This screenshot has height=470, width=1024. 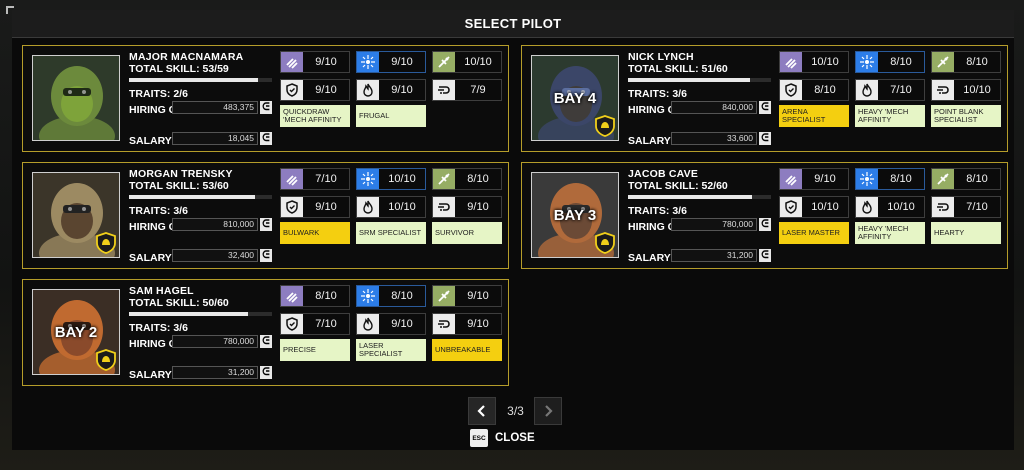 I want to click on stat-medicine: 9/10, so click(x=467, y=296).